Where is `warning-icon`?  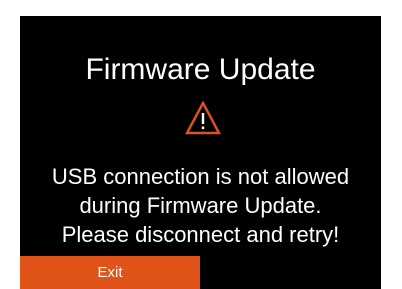
warning-icon is located at coordinates (203, 118).